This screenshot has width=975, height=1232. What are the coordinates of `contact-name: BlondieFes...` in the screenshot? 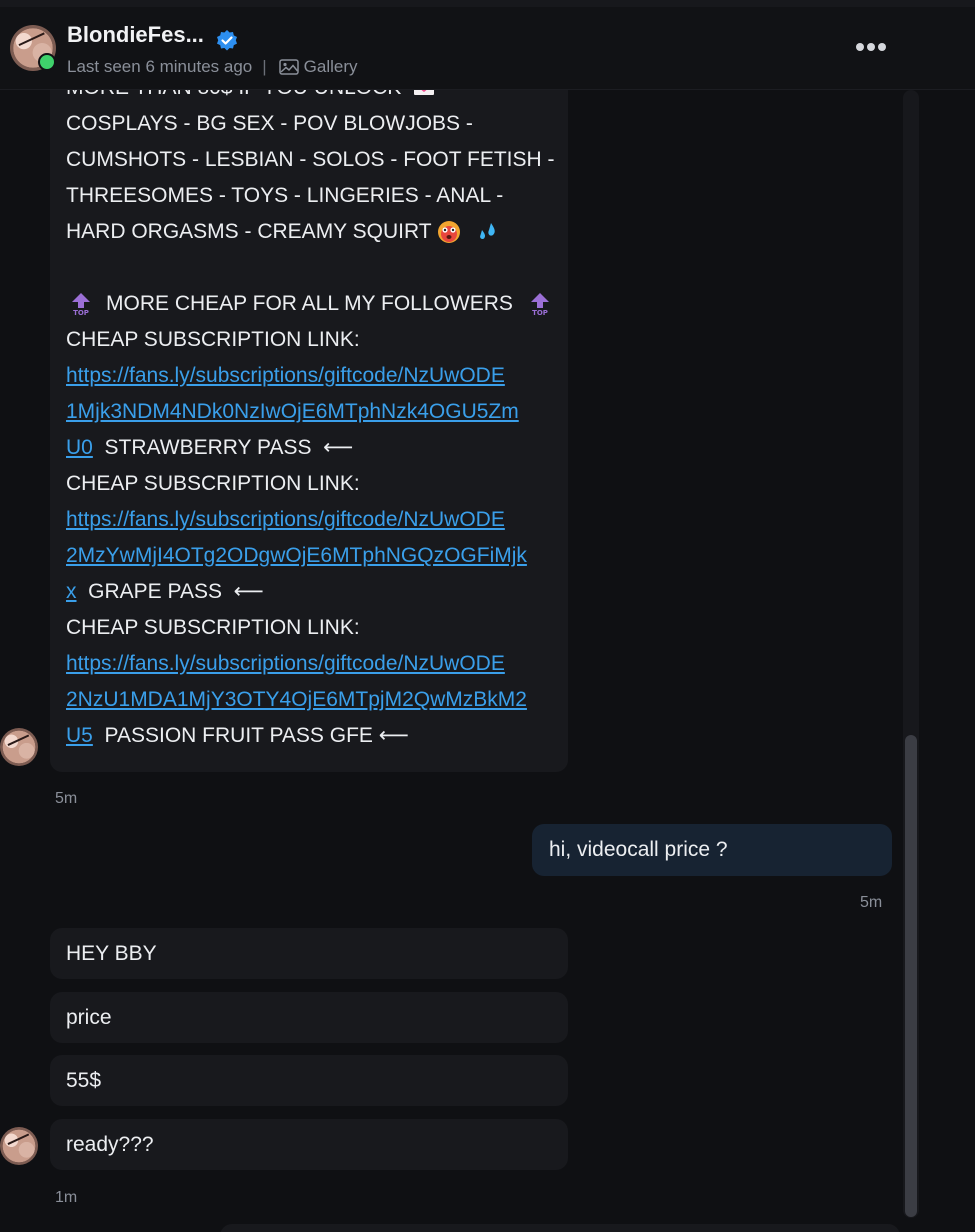 It's located at (135, 35).